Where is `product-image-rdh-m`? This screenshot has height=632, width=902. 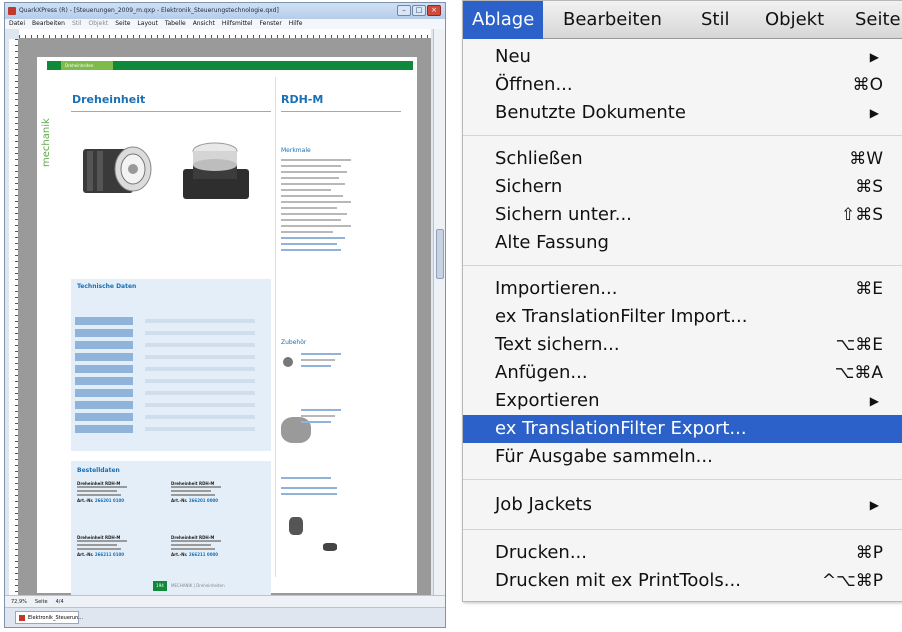
product-image-rdh-m is located at coordinates (216, 171).